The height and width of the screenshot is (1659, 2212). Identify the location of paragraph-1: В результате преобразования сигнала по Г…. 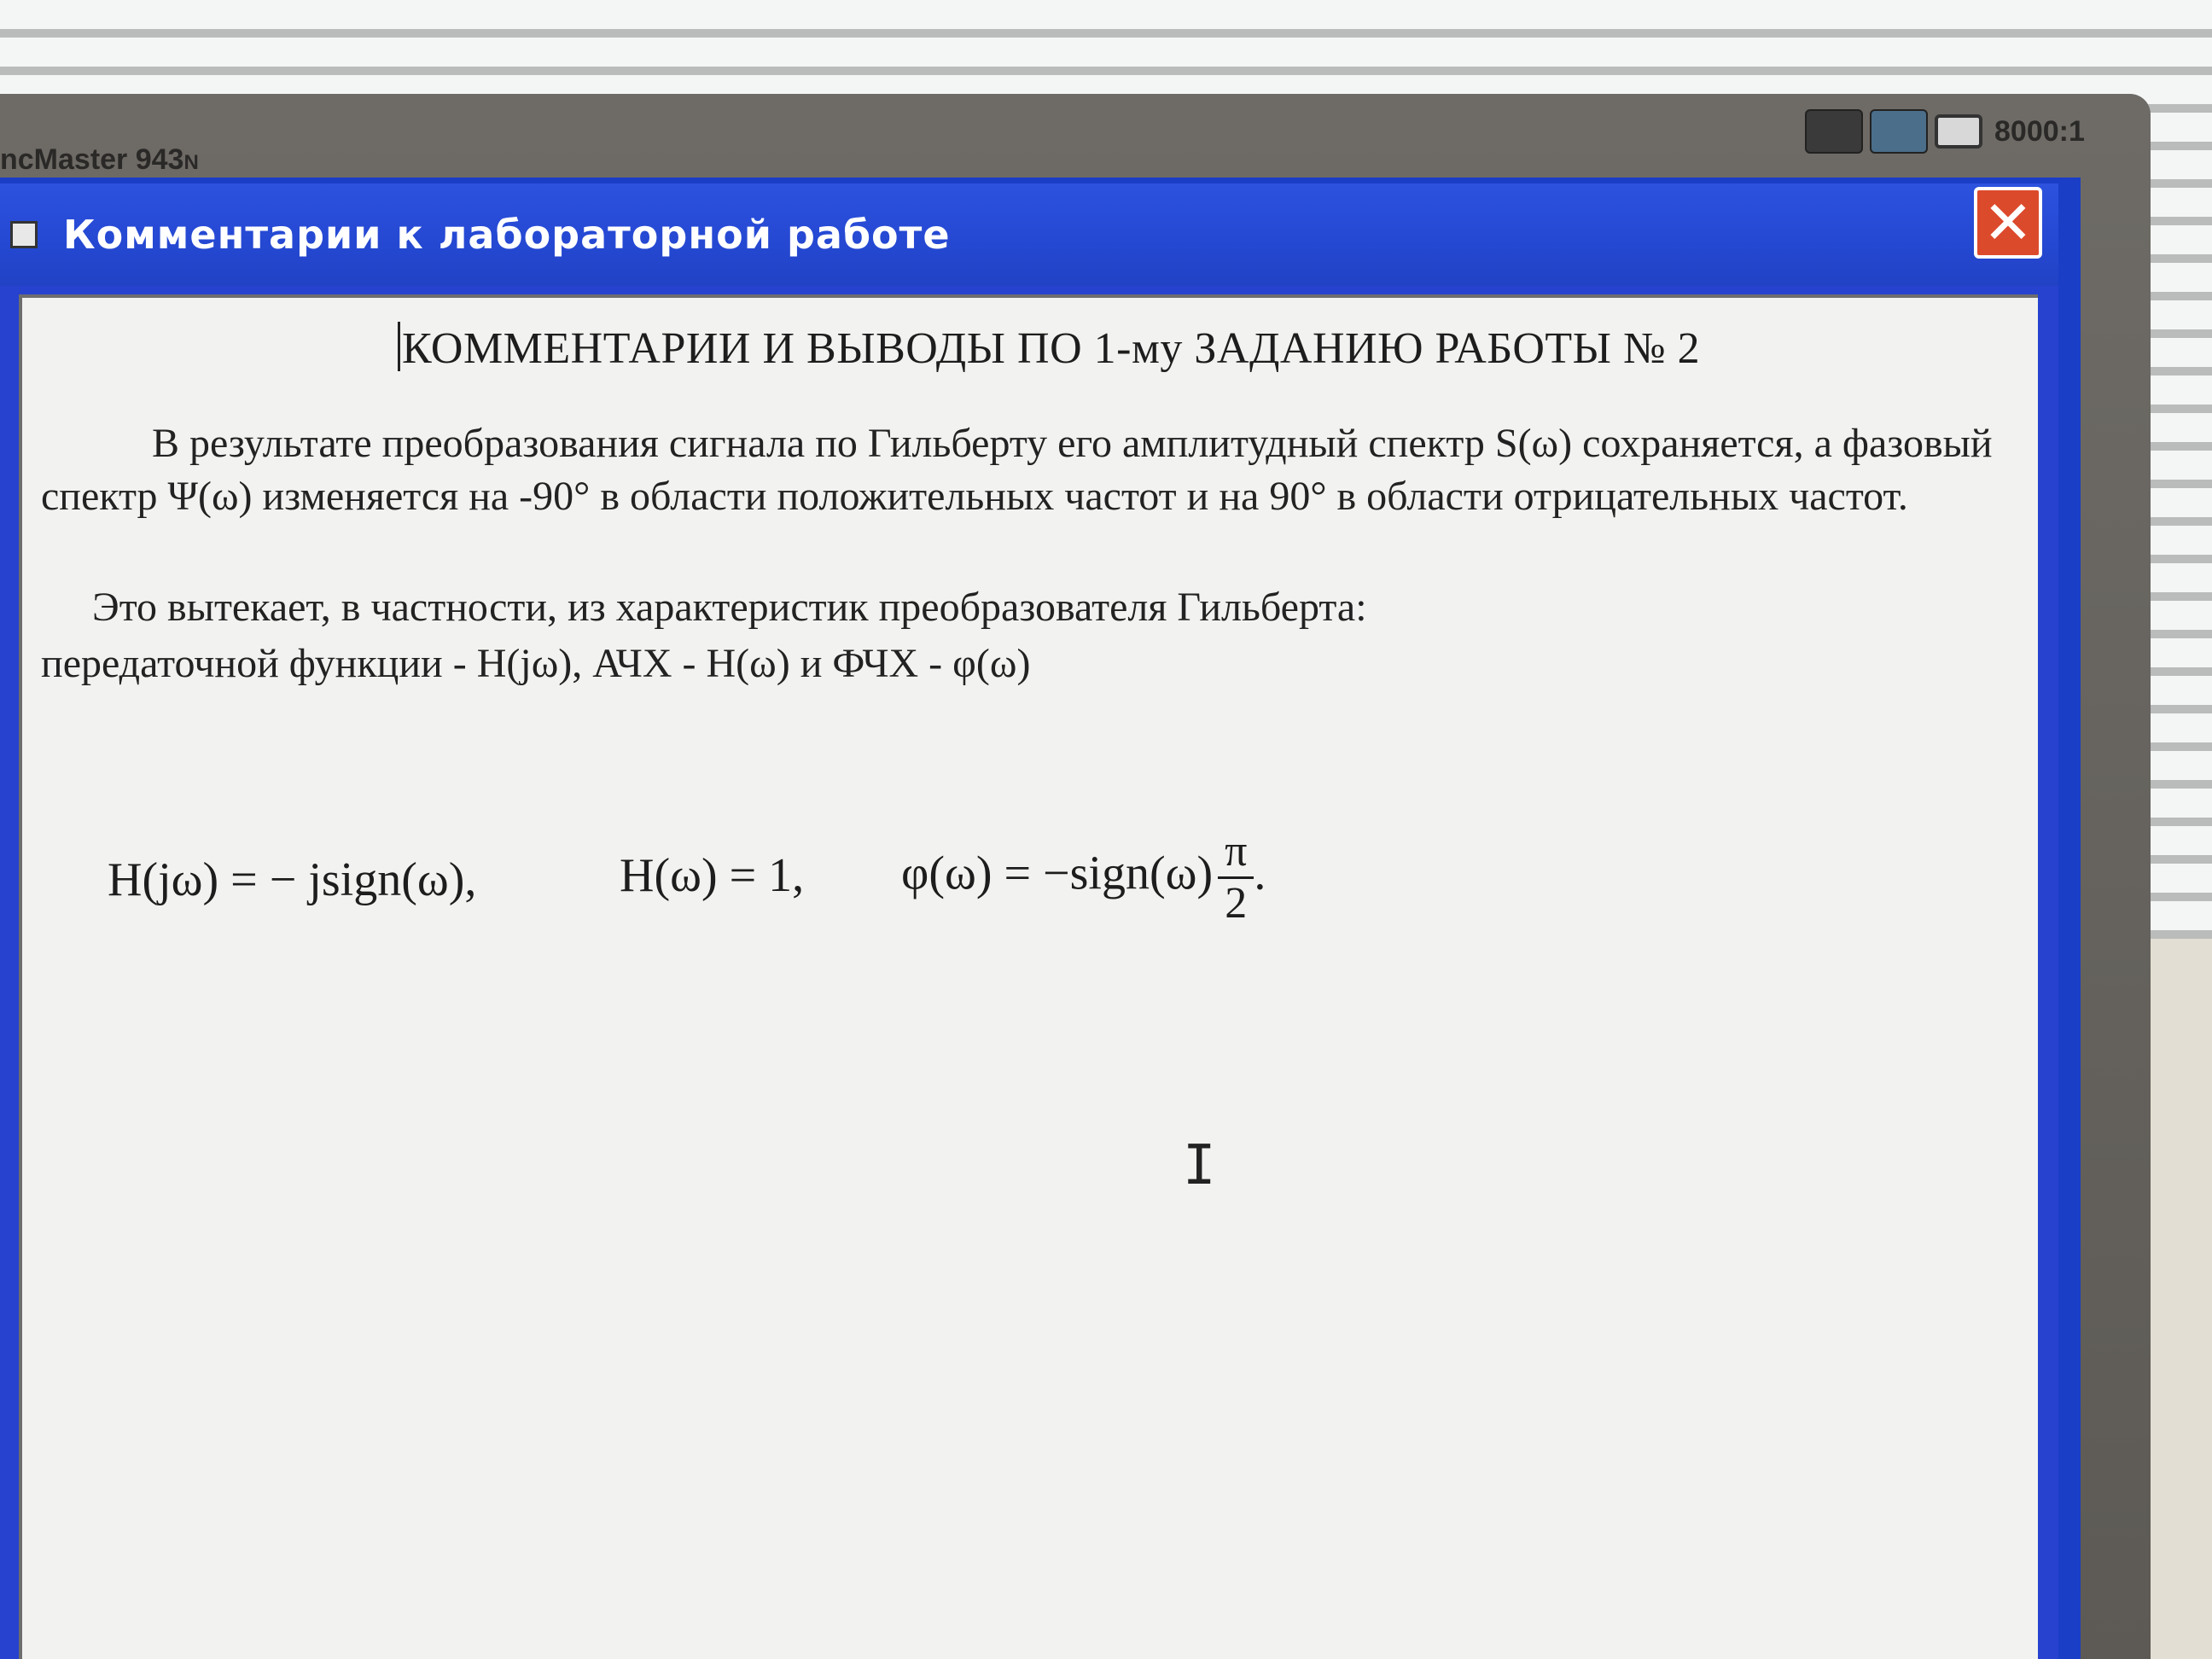
(1017, 470).